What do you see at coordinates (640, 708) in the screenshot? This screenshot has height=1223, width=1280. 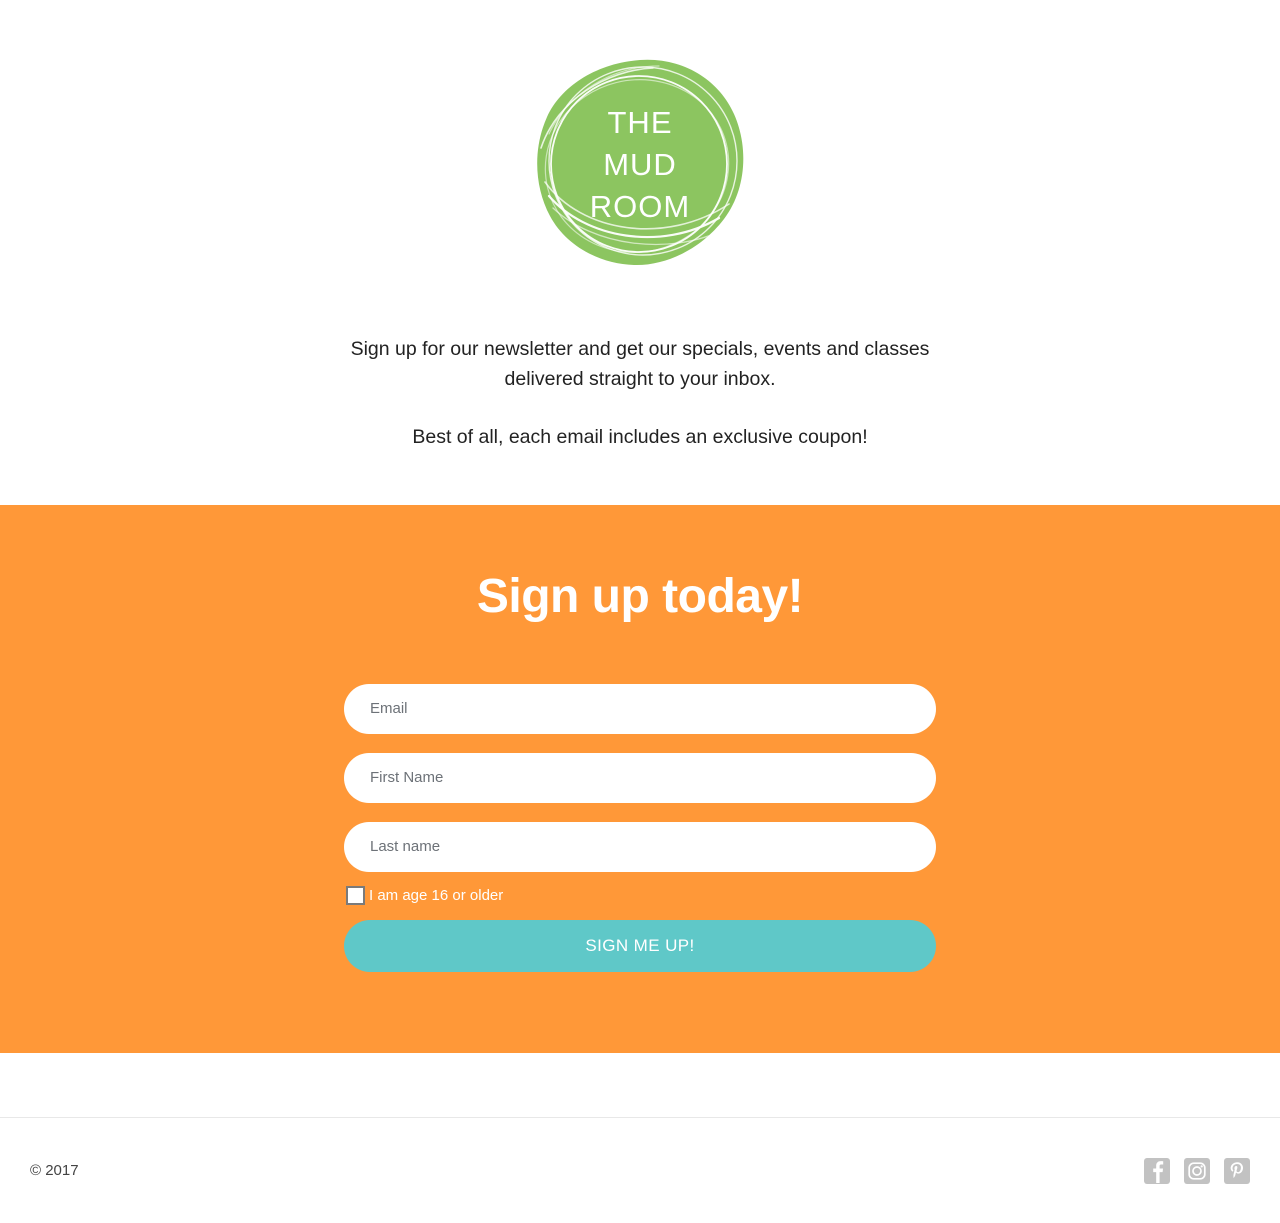 I see `email-input` at bounding box center [640, 708].